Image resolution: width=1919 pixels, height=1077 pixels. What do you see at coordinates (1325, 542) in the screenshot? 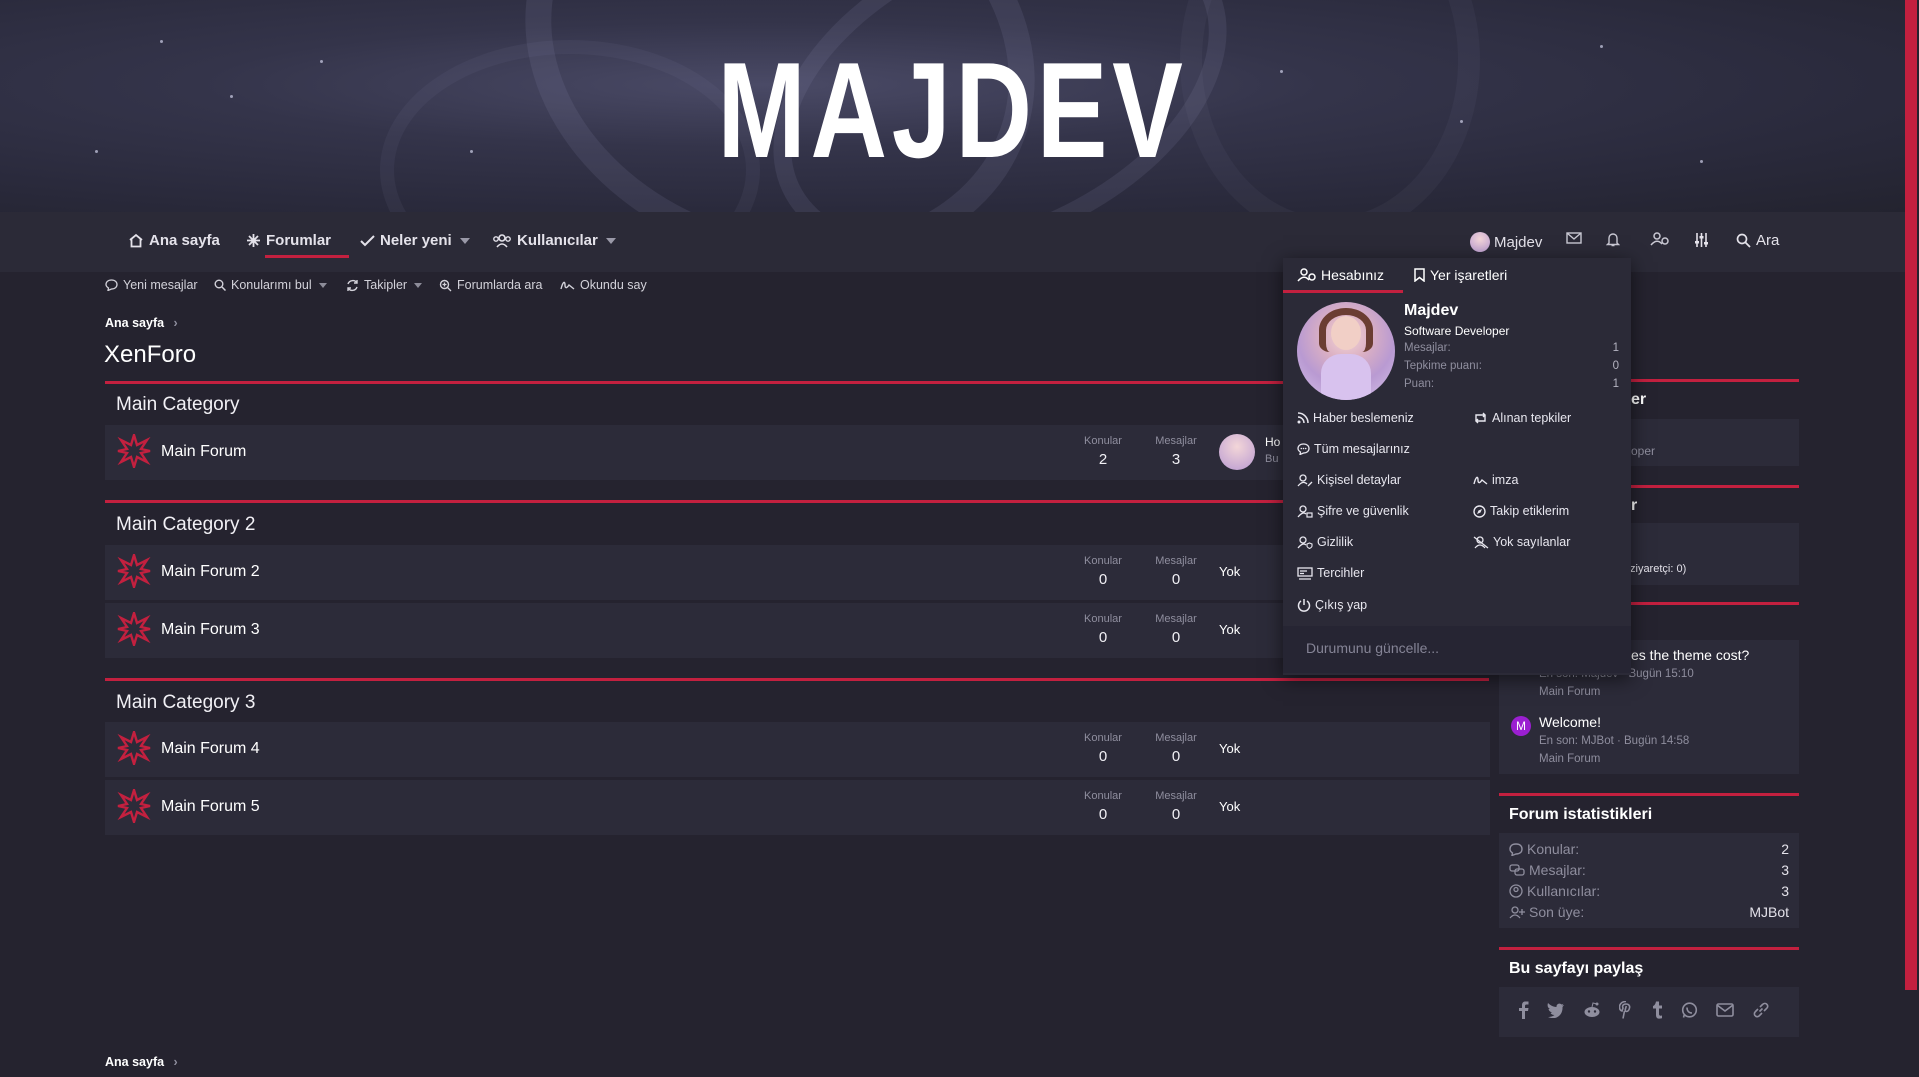
I see `menu-privacy: Gizlilik` at bounding box center [1325, 542].